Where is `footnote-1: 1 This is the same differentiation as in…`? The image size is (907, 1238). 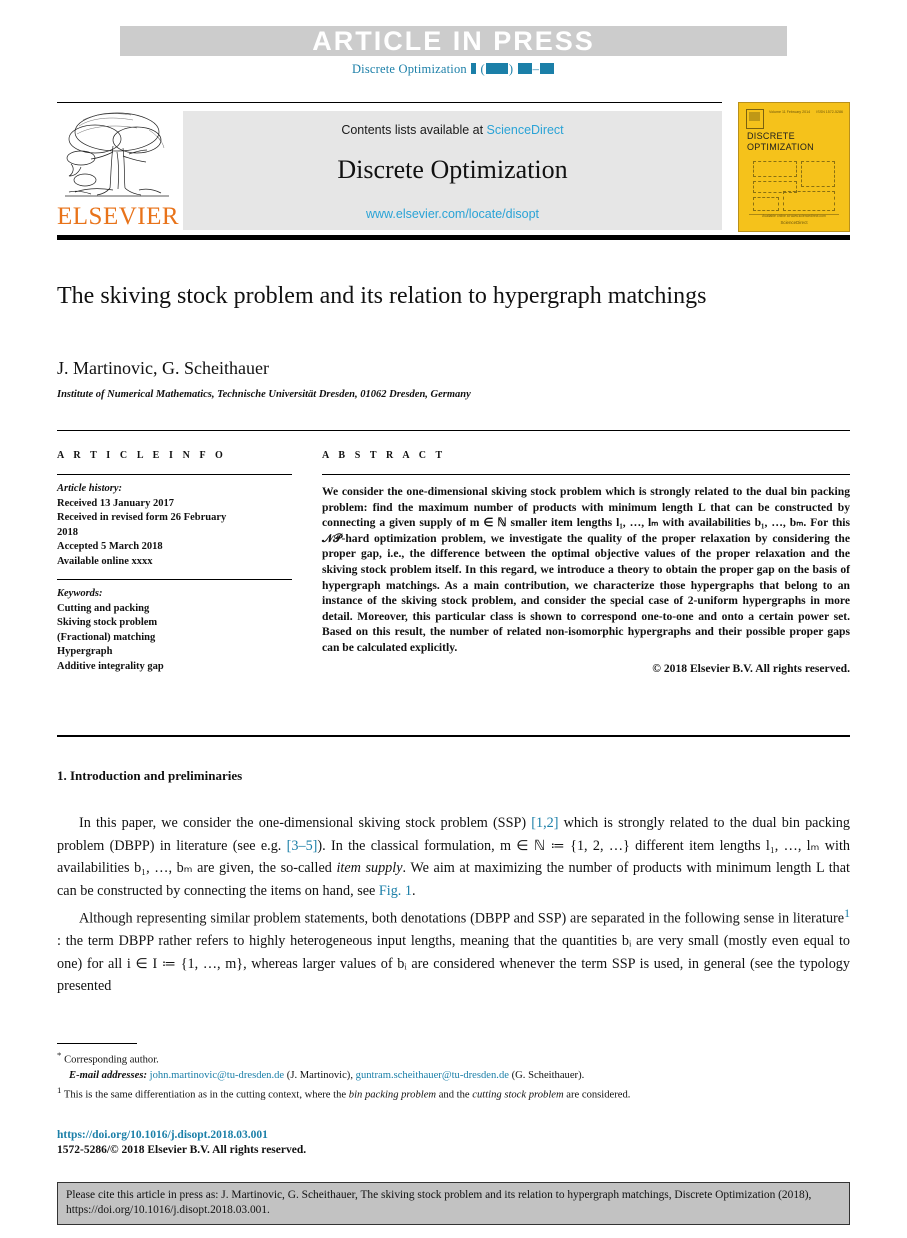 footnote-1: 1 This is the same differentiation as in… is located at coordinates (453, 1093).